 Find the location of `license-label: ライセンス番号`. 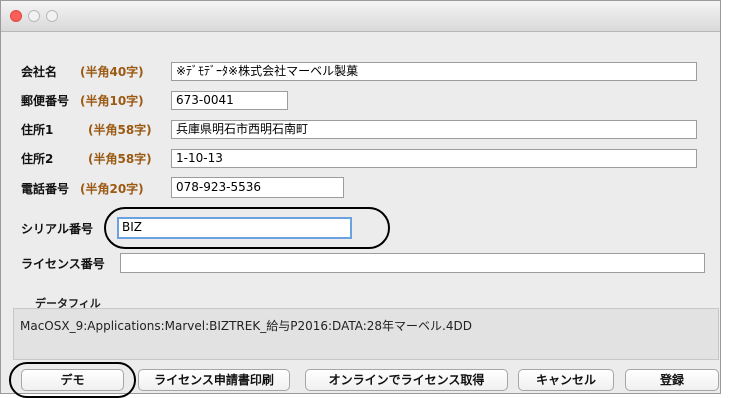

license-label: ライセンス番号 is located at coordinates (63, 264).